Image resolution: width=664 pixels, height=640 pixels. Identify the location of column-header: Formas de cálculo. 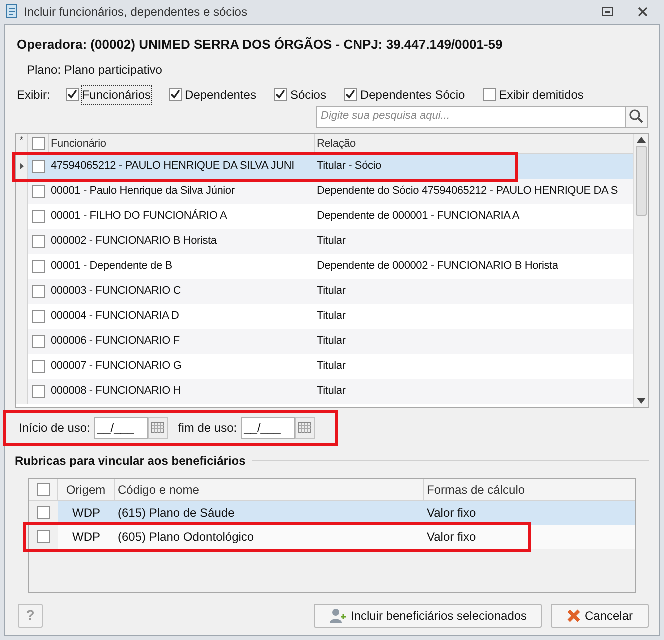
(529, 489).